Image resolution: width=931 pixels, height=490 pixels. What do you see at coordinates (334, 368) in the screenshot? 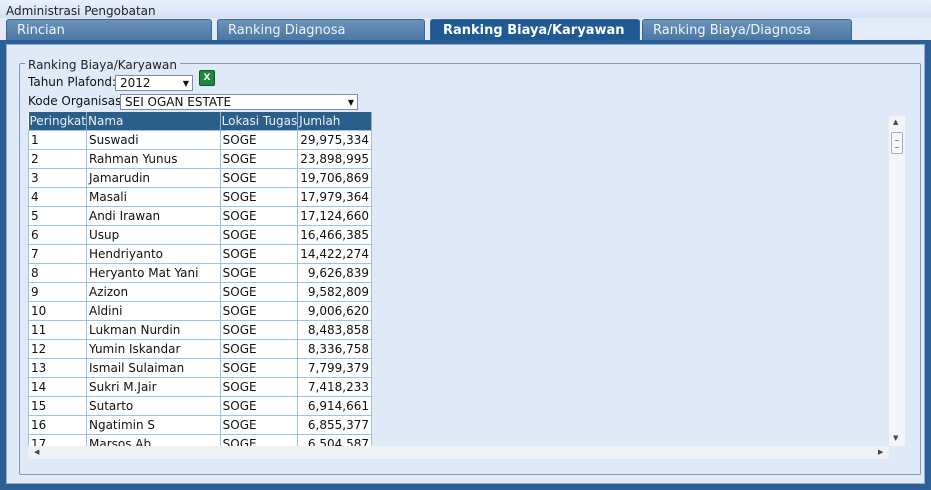
I see `amount-cell: 7,799,379` at bounding box center [334, 368].